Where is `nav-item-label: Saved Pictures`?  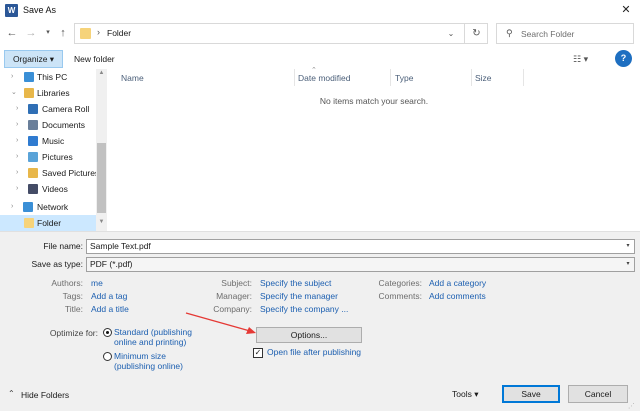
nav-item-label: Saved Pictures is located at coordinates (71, 173).